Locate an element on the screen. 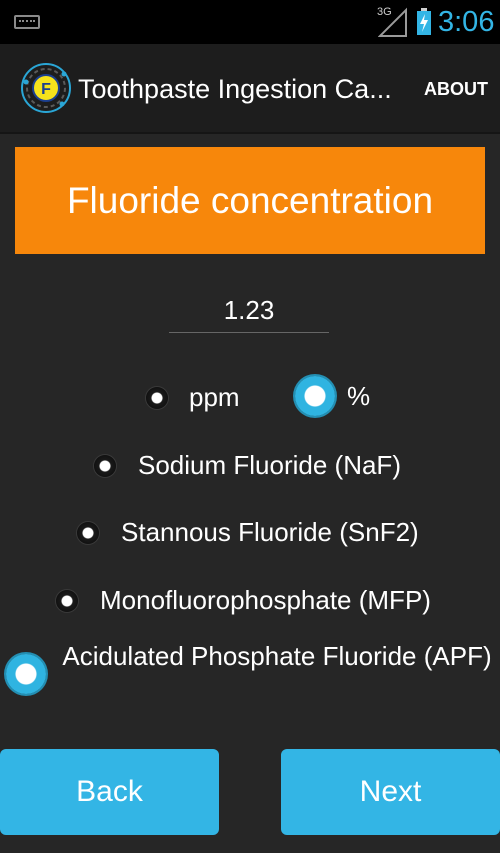 The image size is (500, 853). about-button: ABOUT is located at coordinates (456, 89).